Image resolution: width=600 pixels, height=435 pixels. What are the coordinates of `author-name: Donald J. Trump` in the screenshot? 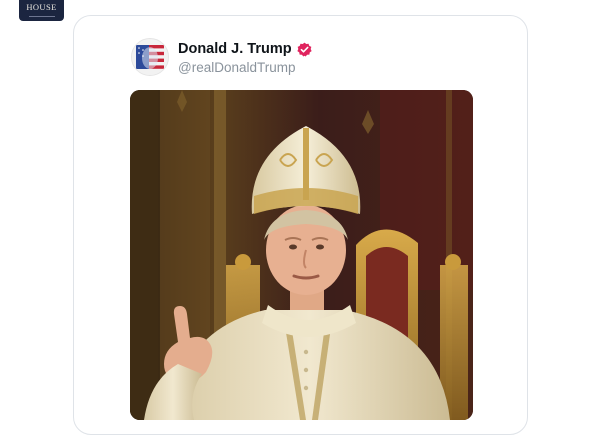 It's located at (235, 49).